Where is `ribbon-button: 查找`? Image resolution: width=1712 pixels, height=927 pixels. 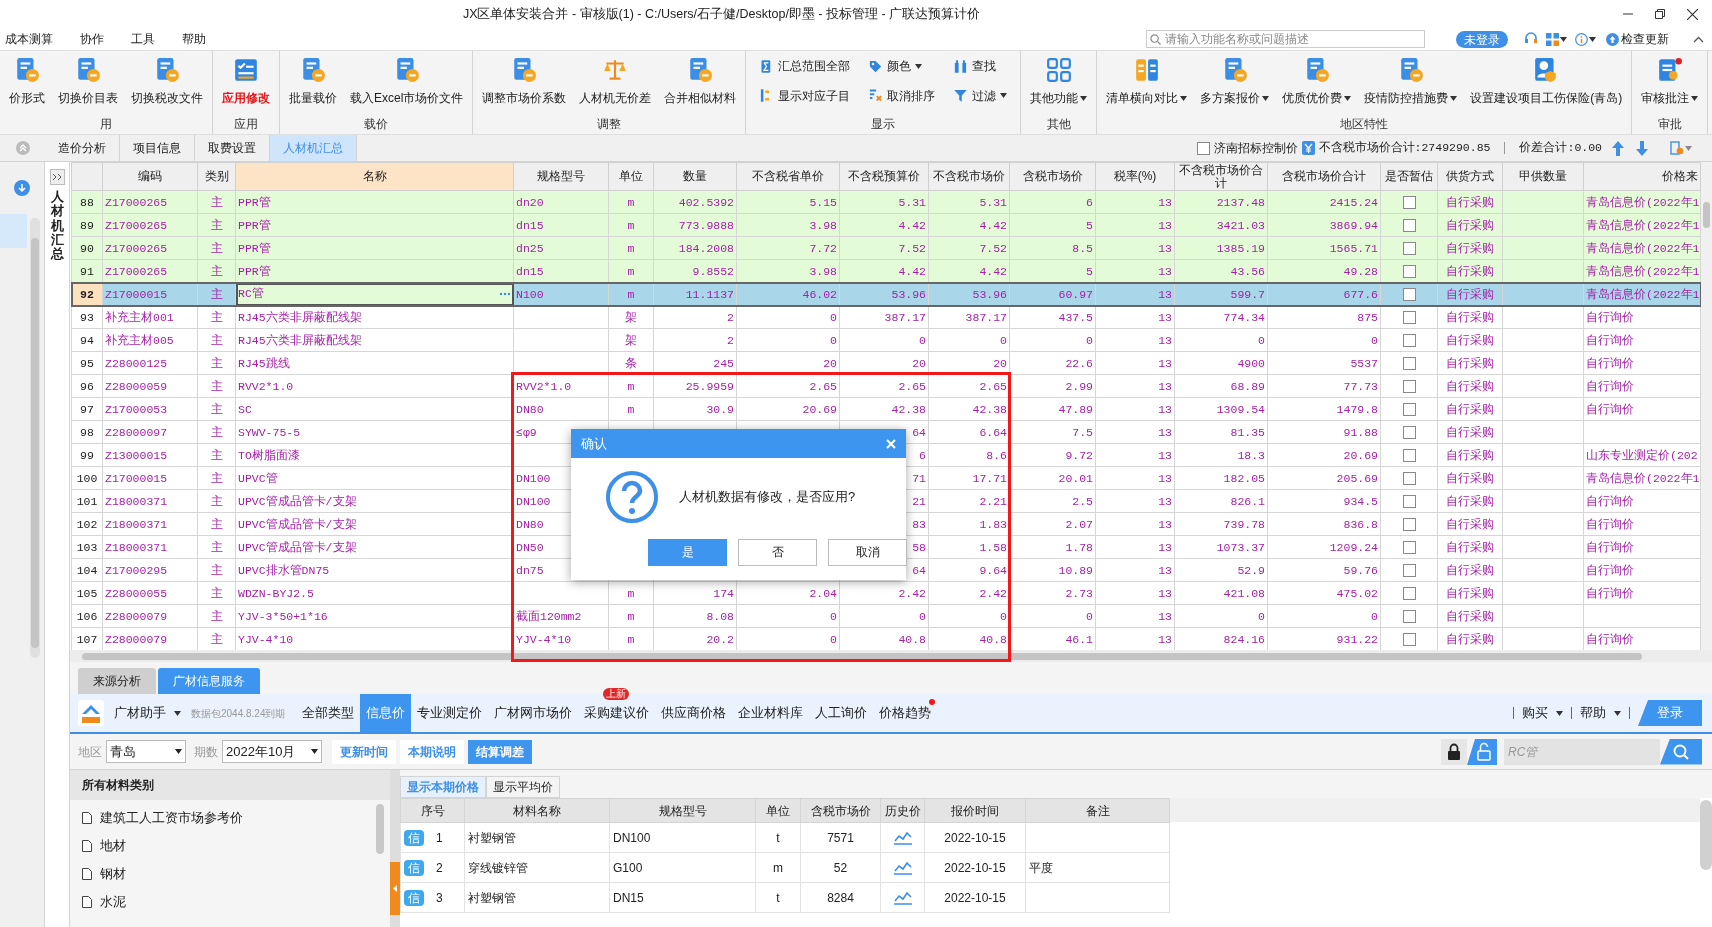
ribbon-button: 查找 is located at coordinates (980, 66).